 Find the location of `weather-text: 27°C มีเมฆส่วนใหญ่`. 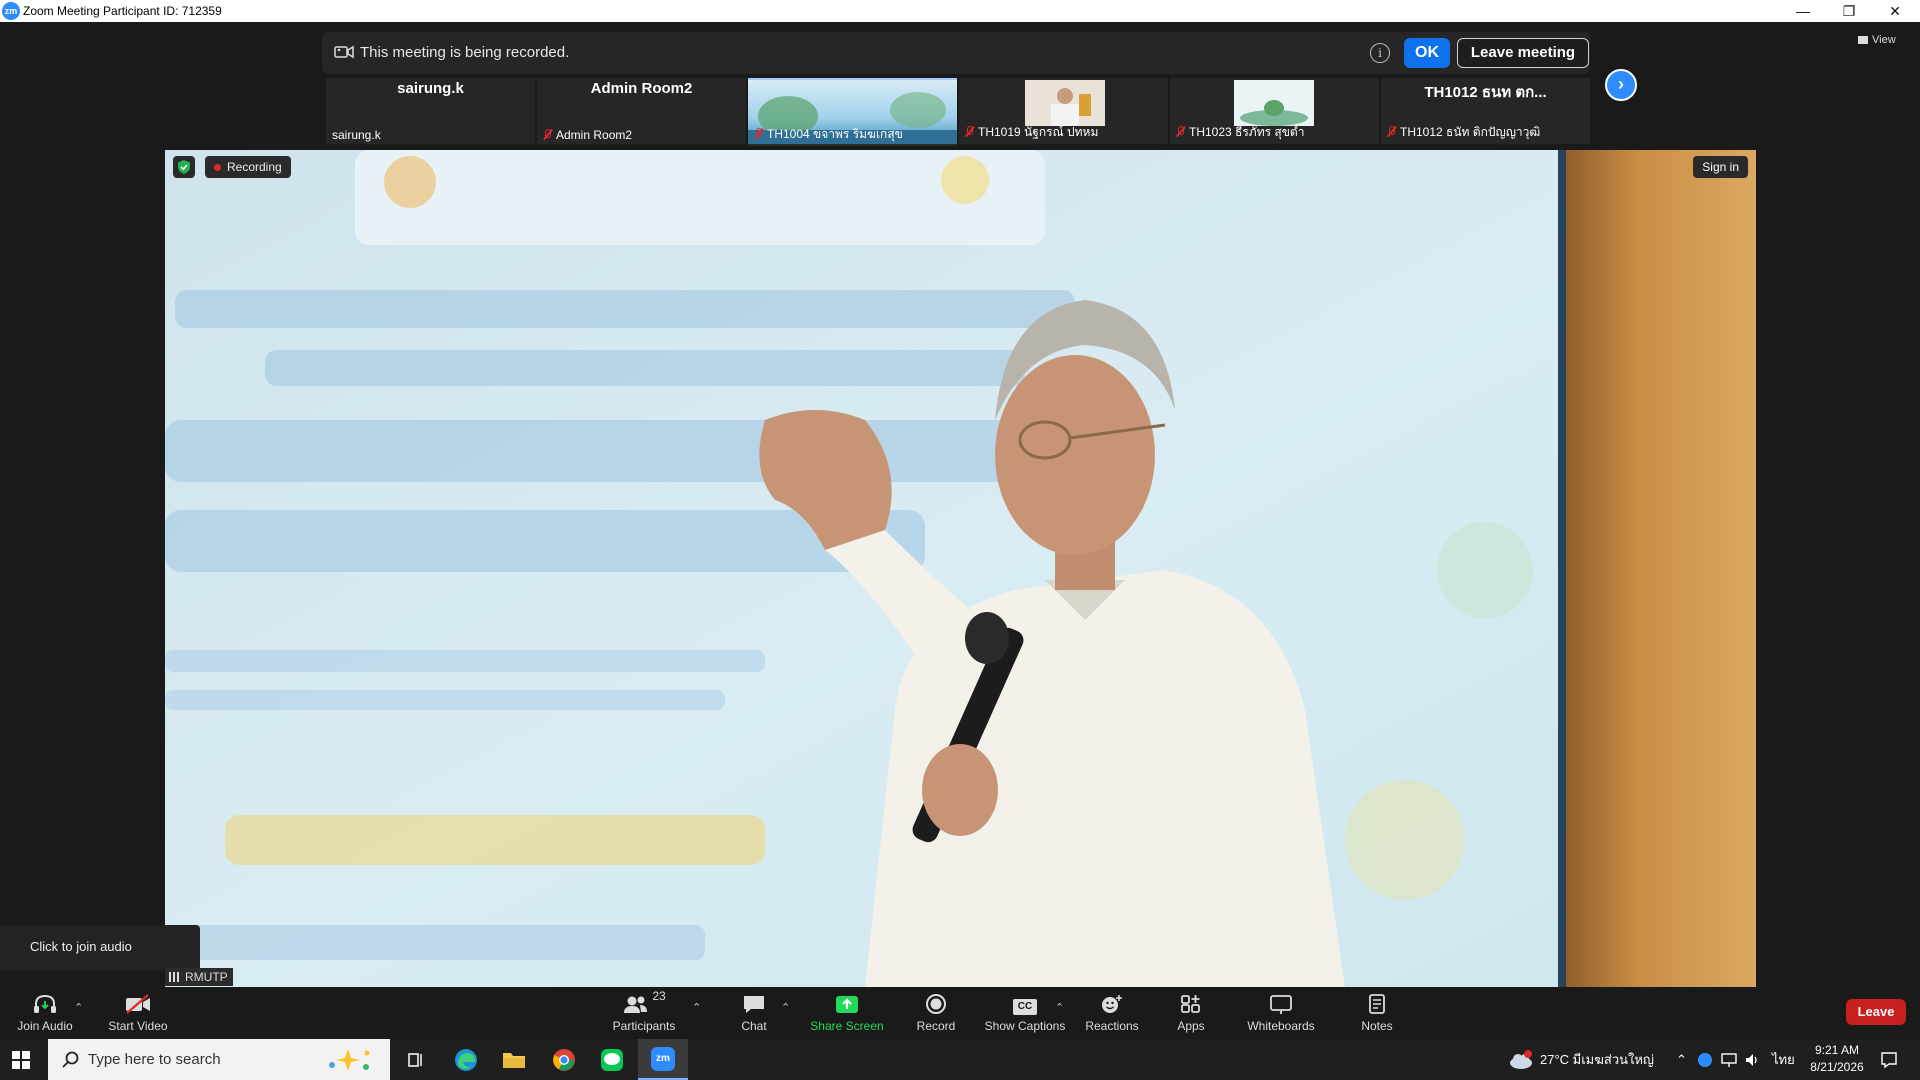

weather-text: 27°C มีเมฆส่วนใหญ่ is located at coordinates (1597, 1059).